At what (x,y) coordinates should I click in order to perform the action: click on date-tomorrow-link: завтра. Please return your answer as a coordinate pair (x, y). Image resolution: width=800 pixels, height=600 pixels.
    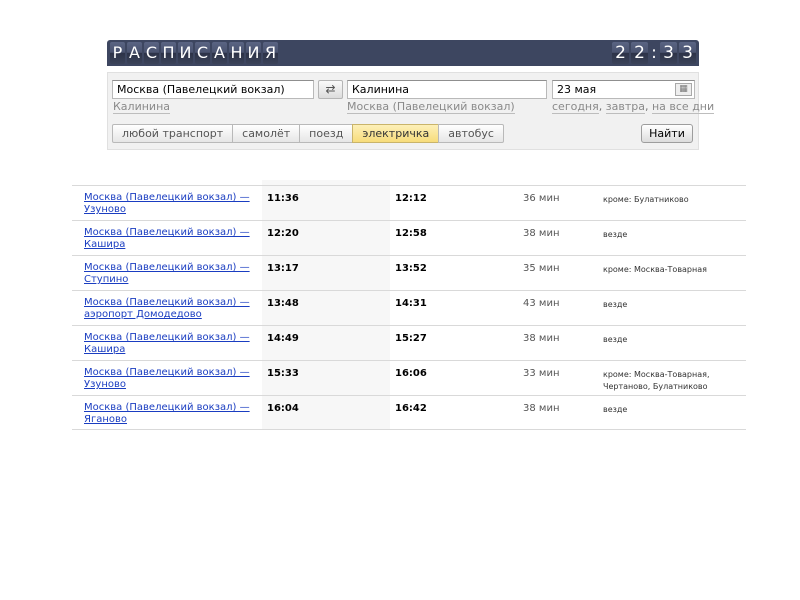
    Looking at the image, I should click on (625, 107).